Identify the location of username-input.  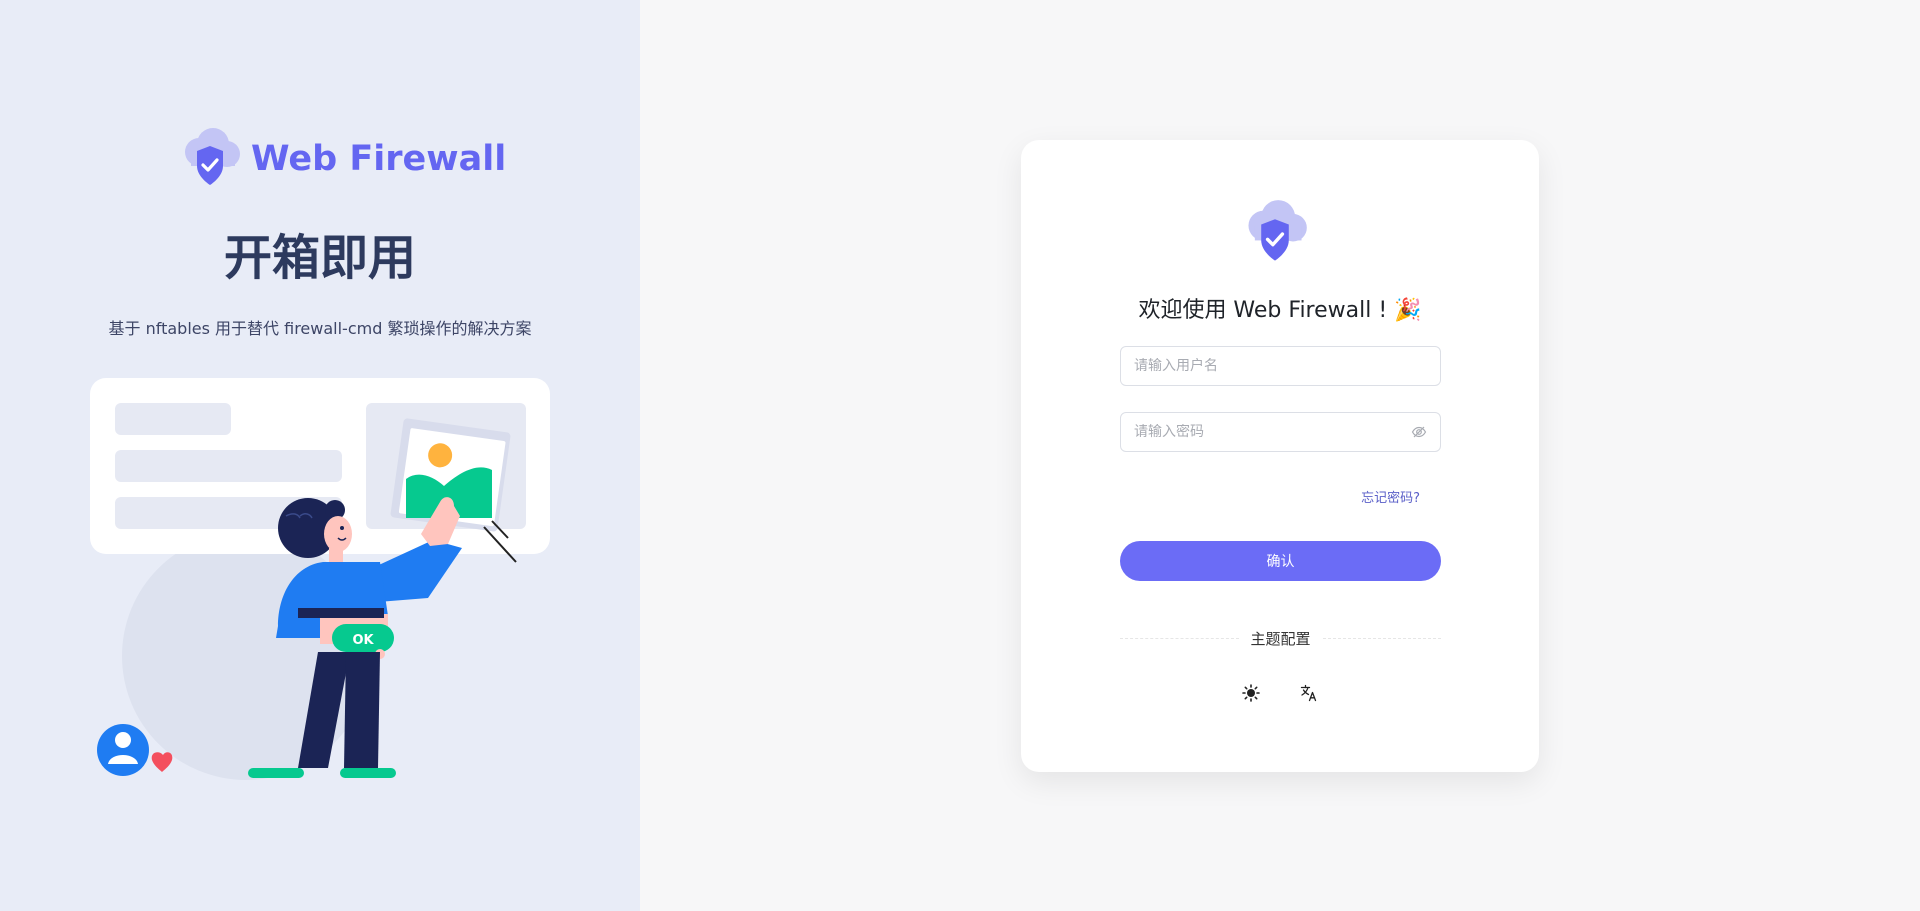
(1280, 366).